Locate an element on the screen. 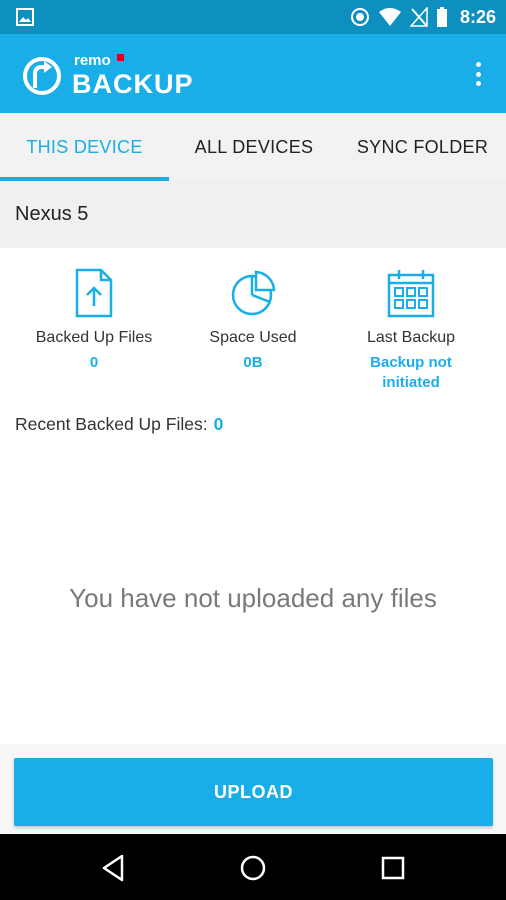 This screenshot has width=506, height=900. calendar-icon is located at coordinates (411, 294).